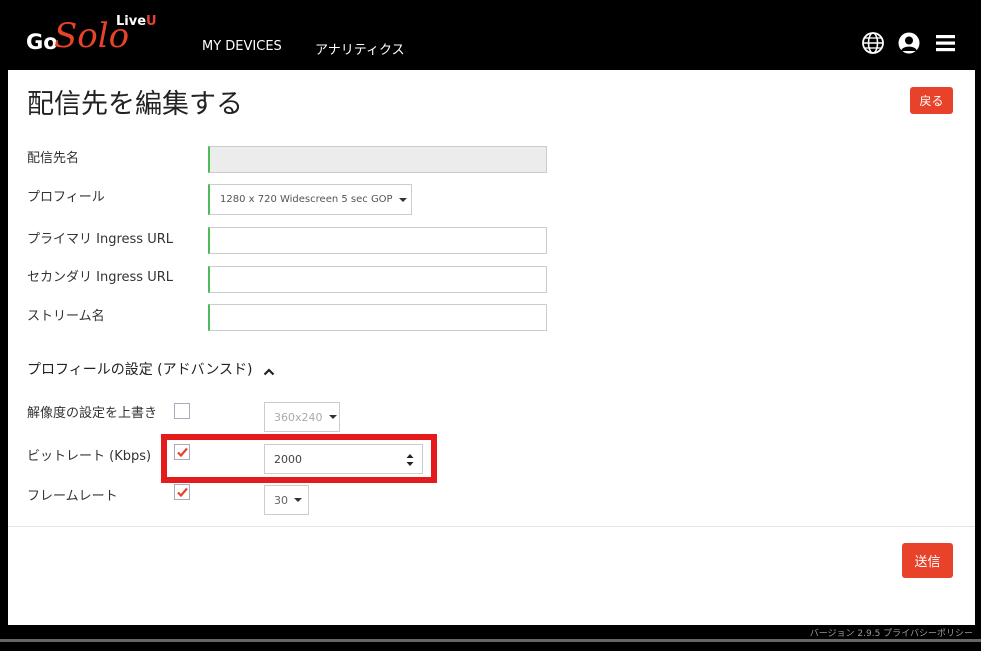 This screenshot has width=981, height=651. What do you see at coordinates (891, 632) in the screenshot?
I see `footer-version-privacy: バージョン 2.9.5 プライバシーポリシー` at bounding box center [891, 632].